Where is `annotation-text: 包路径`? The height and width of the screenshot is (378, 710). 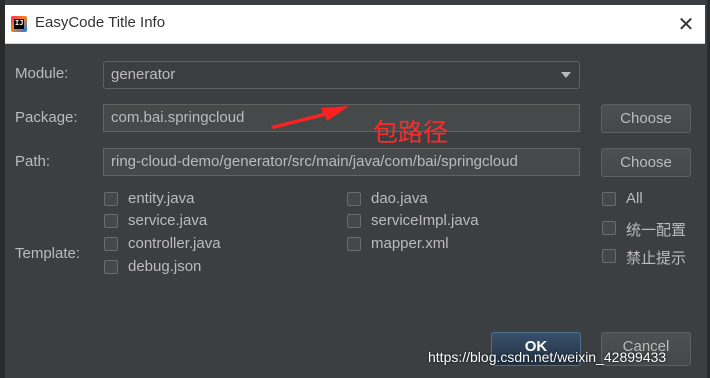 annotation-text: 包路径 is located at coordinates (411, 132).